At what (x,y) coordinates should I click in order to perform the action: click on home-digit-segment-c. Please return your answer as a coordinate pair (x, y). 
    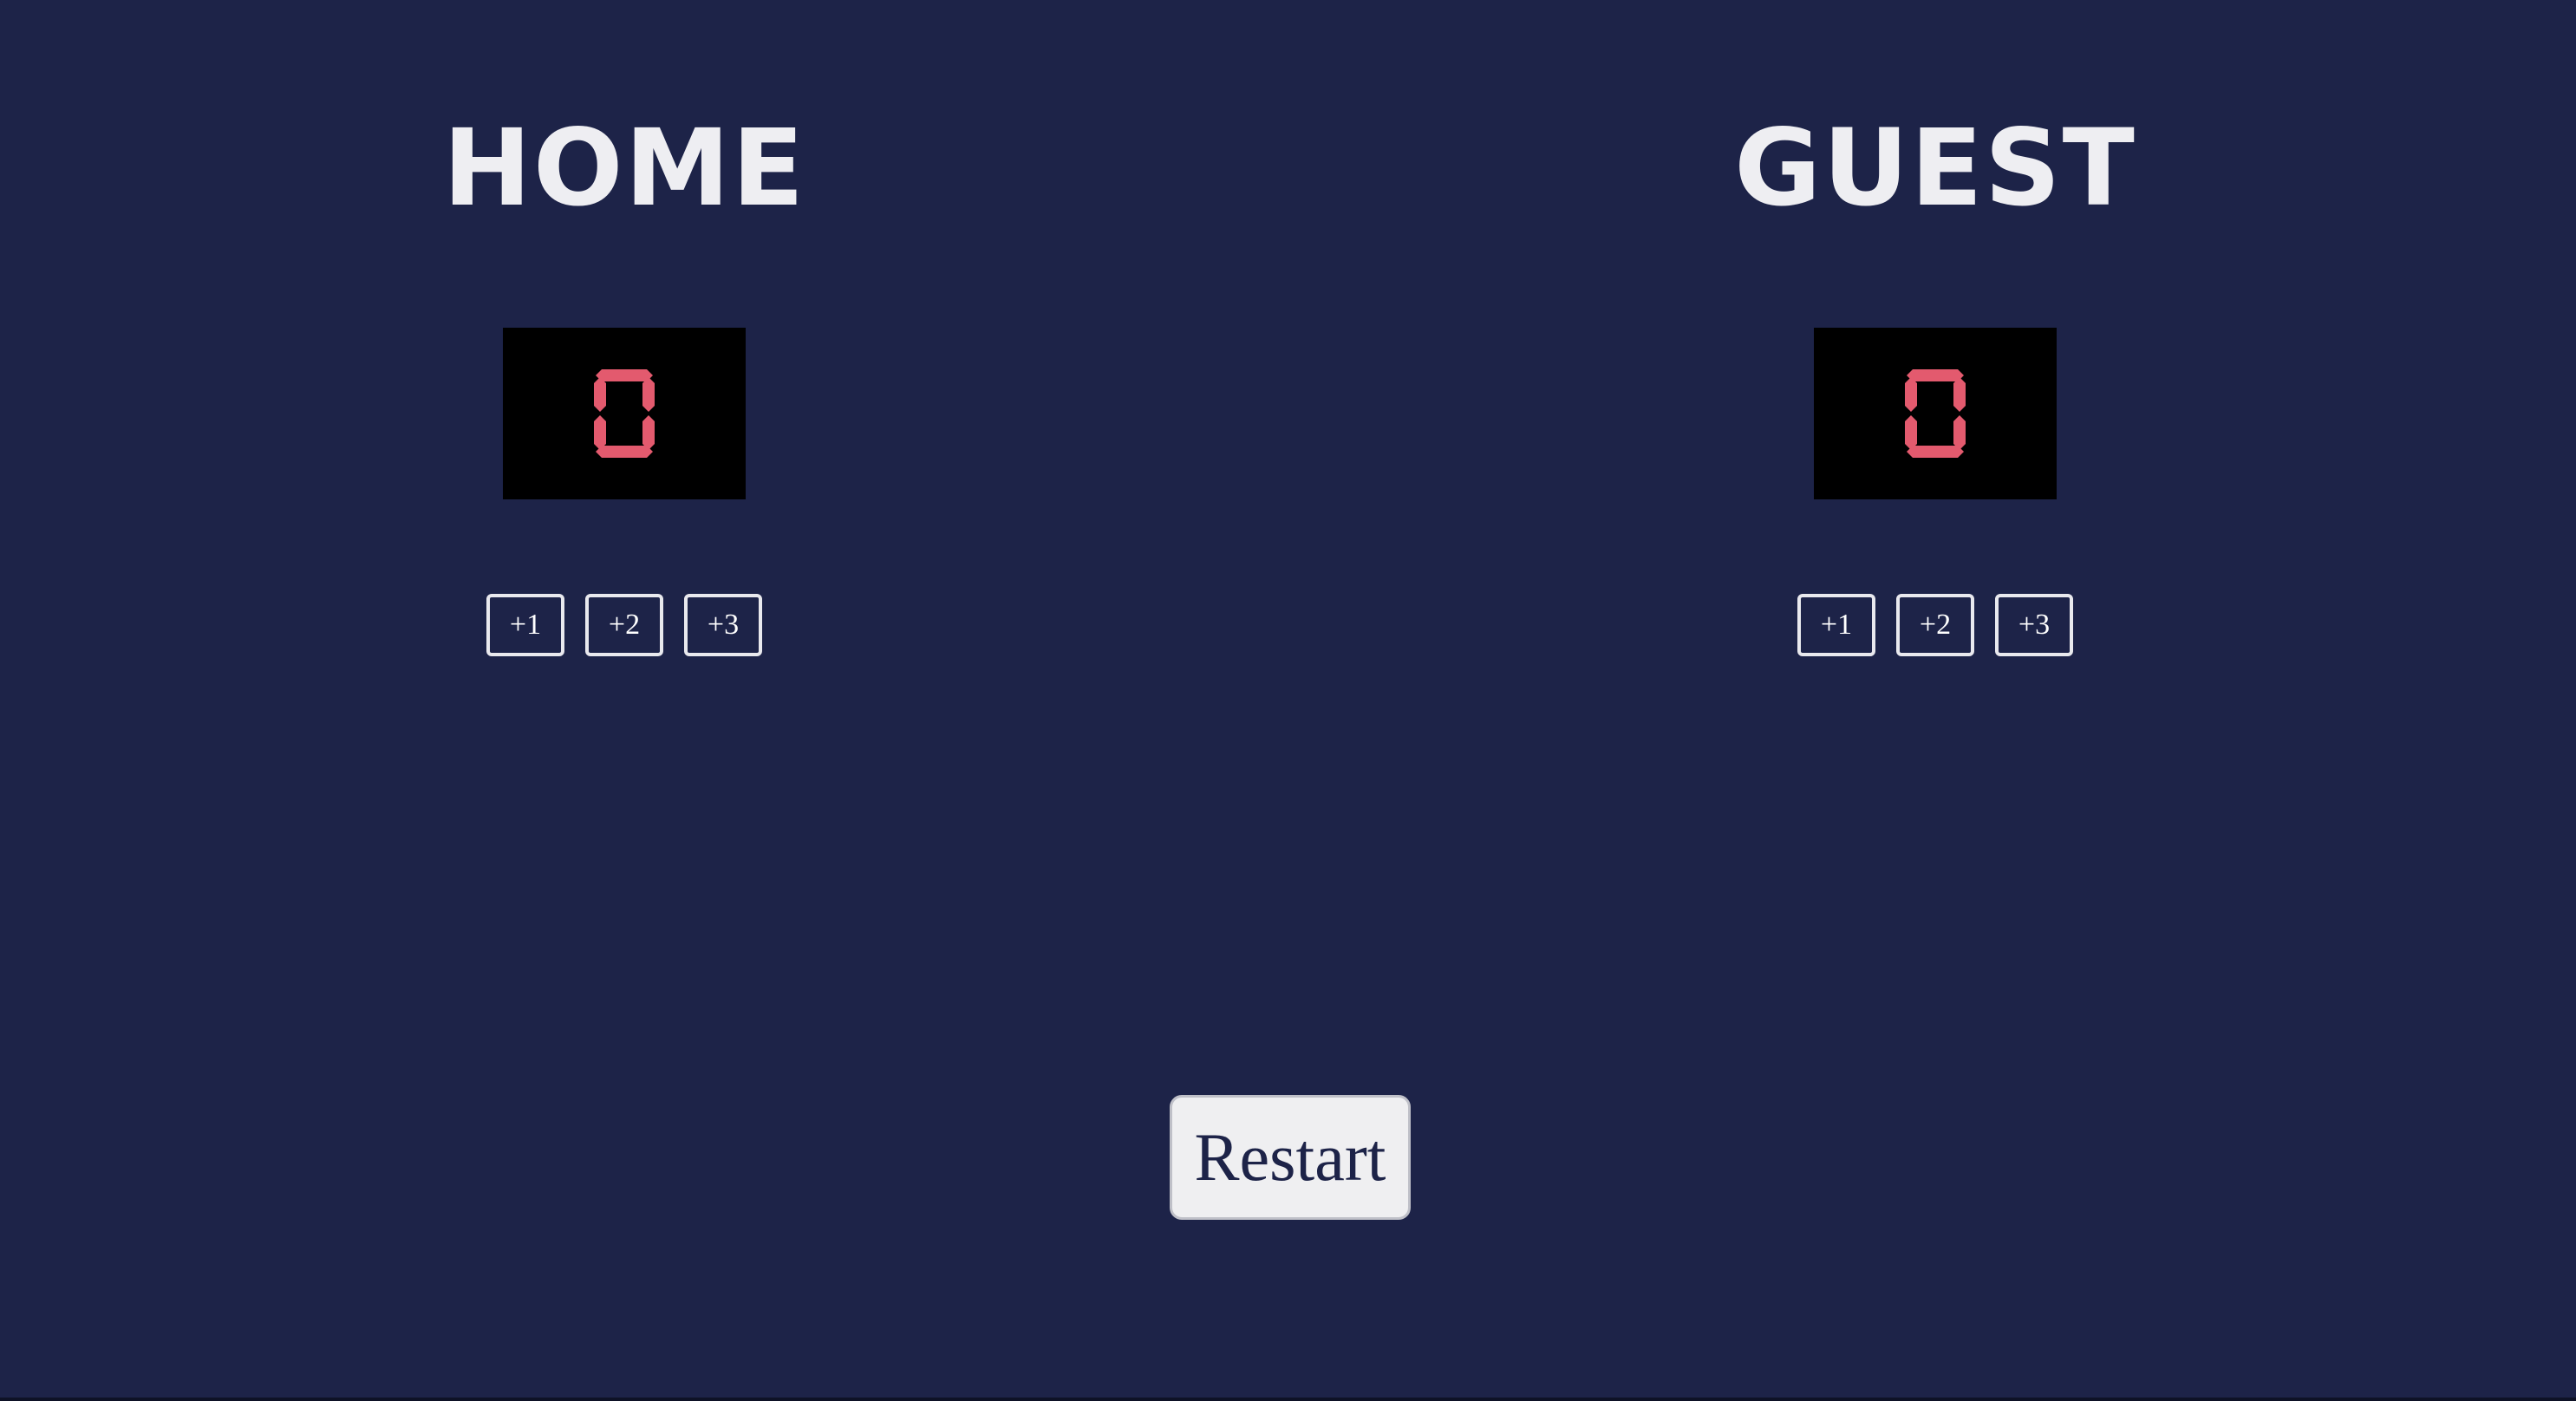
    Looking at the image, I should click on (649, 432).